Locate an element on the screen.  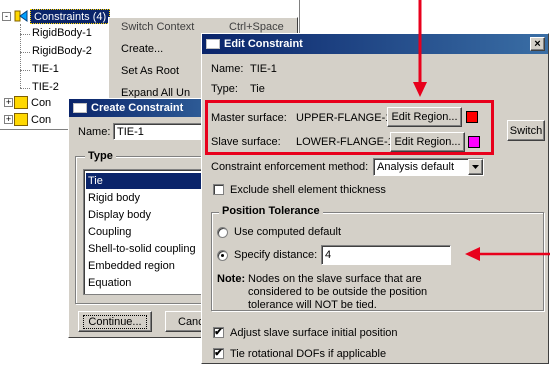
note-text-line: Nodes on the slave surface that are is located at coordinates (335, 279).